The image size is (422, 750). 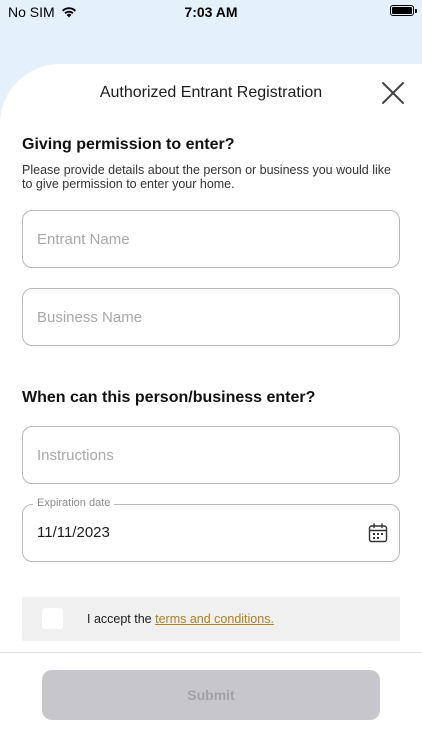 I want to click on terms-box: I accept the terms and conditions., so click(x=211, y=619).